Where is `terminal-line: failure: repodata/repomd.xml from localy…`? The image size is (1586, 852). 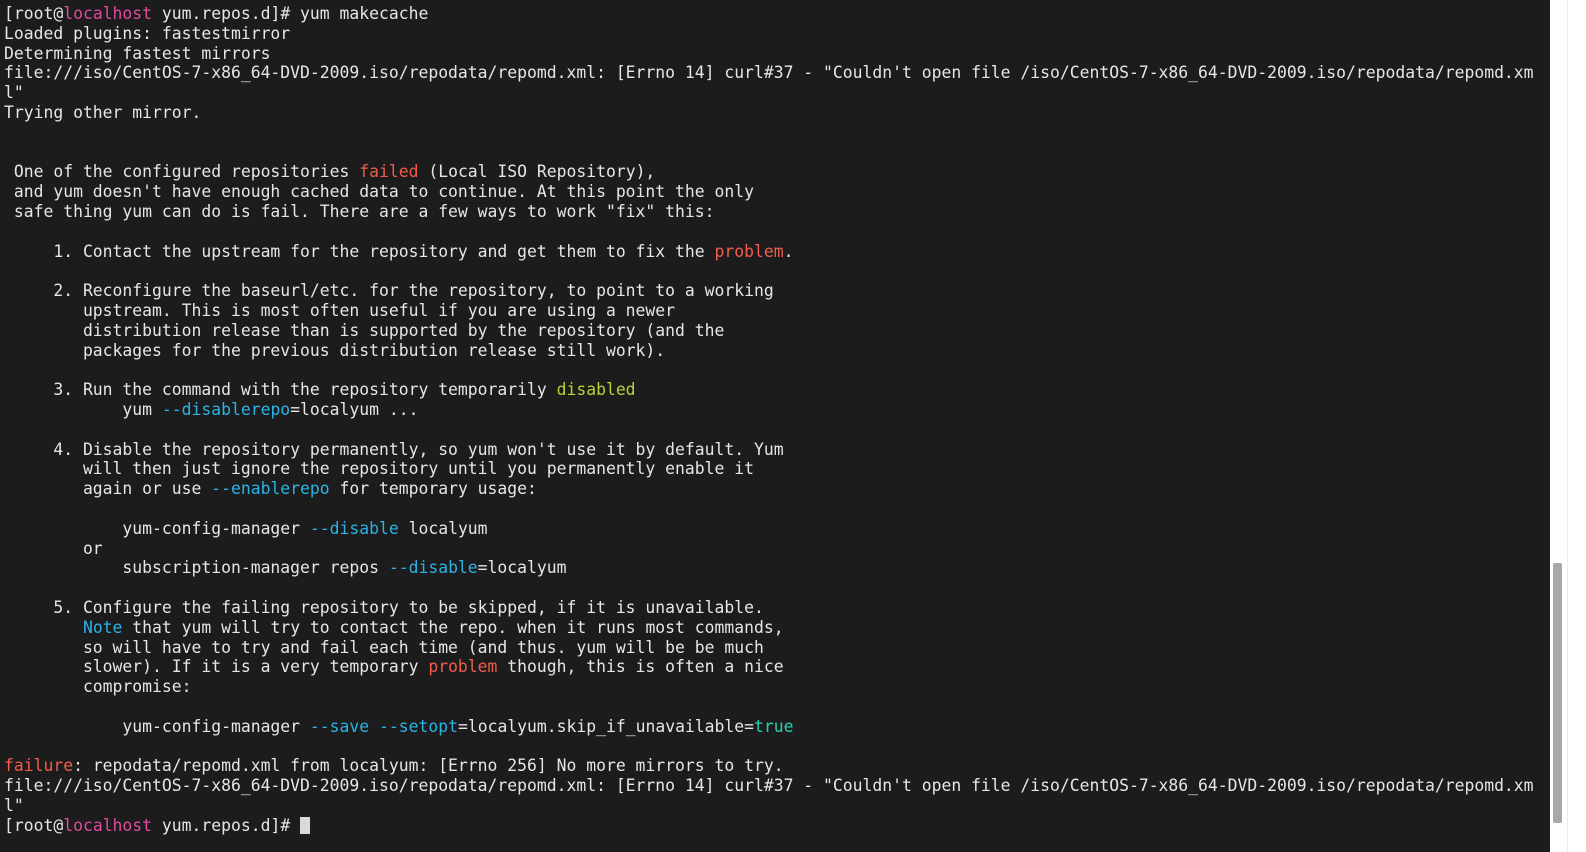
terminal-line: failure: repodata/repomd.xml from localy… is located at coordinates (777, 766).